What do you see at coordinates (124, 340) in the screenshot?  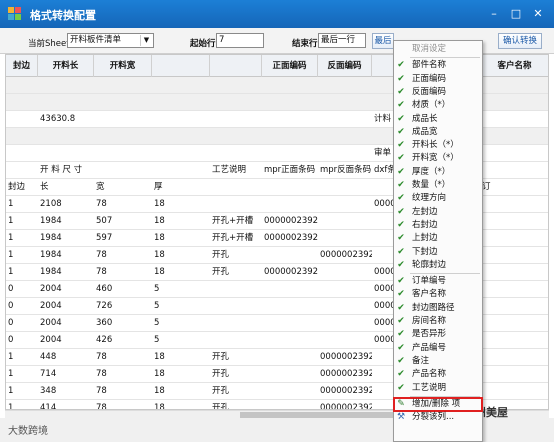 I see `table-cell: 426` at bounding box center [124, 340].